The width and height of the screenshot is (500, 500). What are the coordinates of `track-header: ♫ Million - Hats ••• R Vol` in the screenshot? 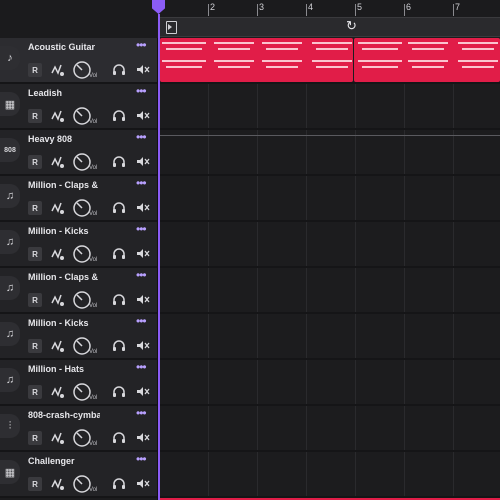 It's located at (78, 383).